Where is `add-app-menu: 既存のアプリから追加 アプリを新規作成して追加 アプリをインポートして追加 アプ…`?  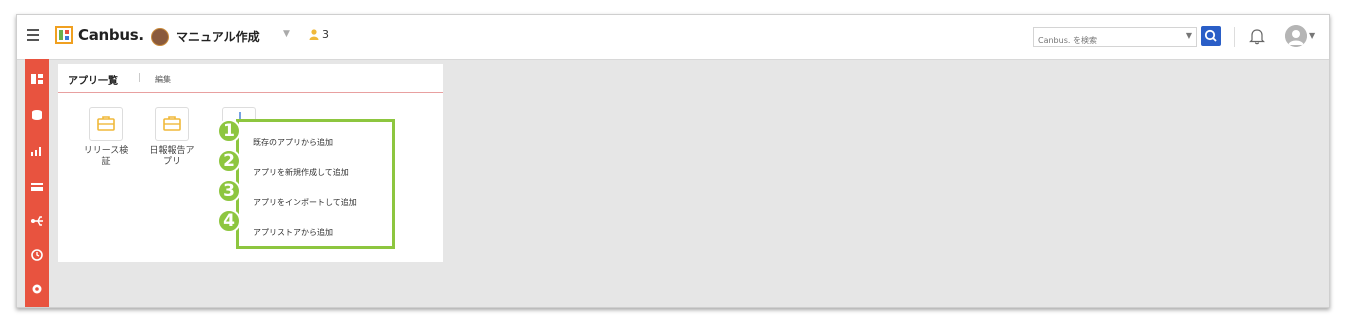 add-app-menu: 既存のアプリから追加 アプリを新規作成して追加 アプリをインポートして追加 アプ… is located at coordinates (315, 184).